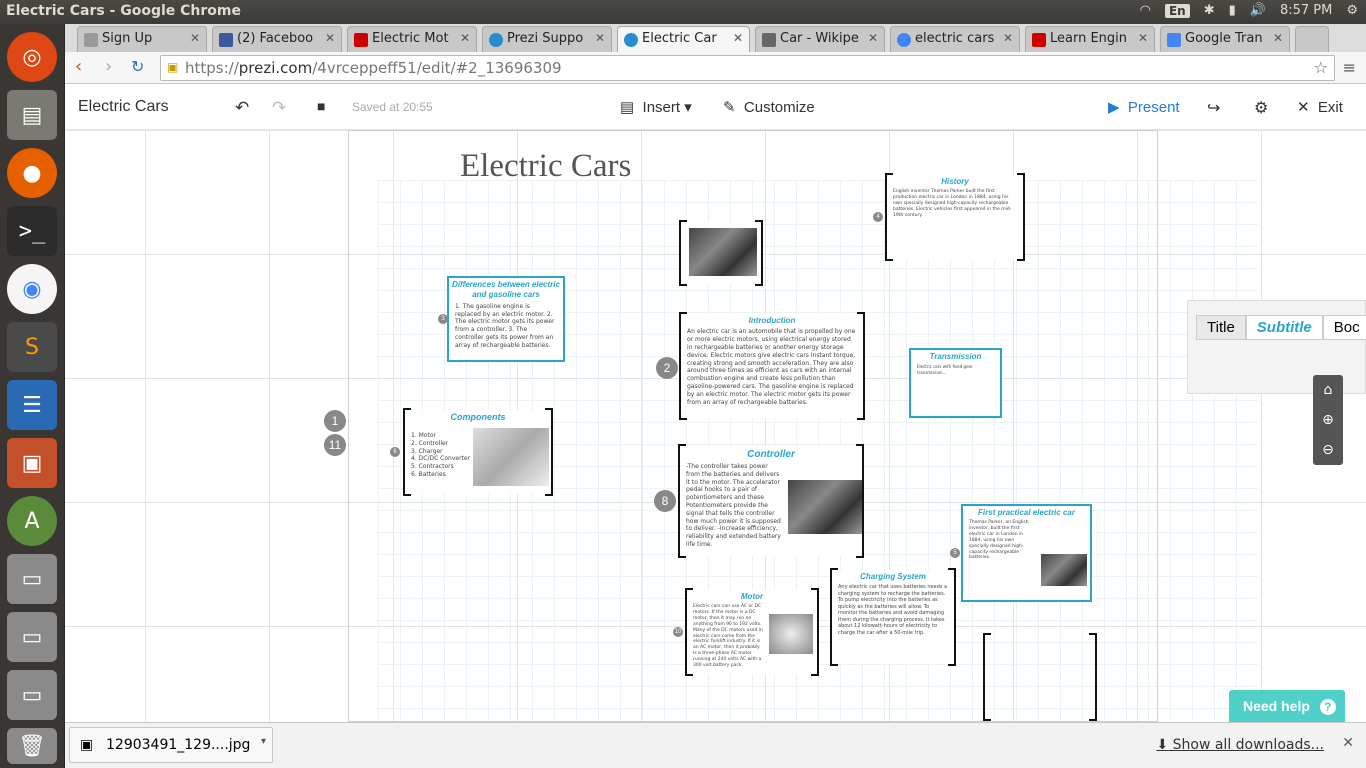  What do you see at coordinates (1213, 108) in the screenshot?
I see `share-icon: ↪` at bounding box center [1213, 108].